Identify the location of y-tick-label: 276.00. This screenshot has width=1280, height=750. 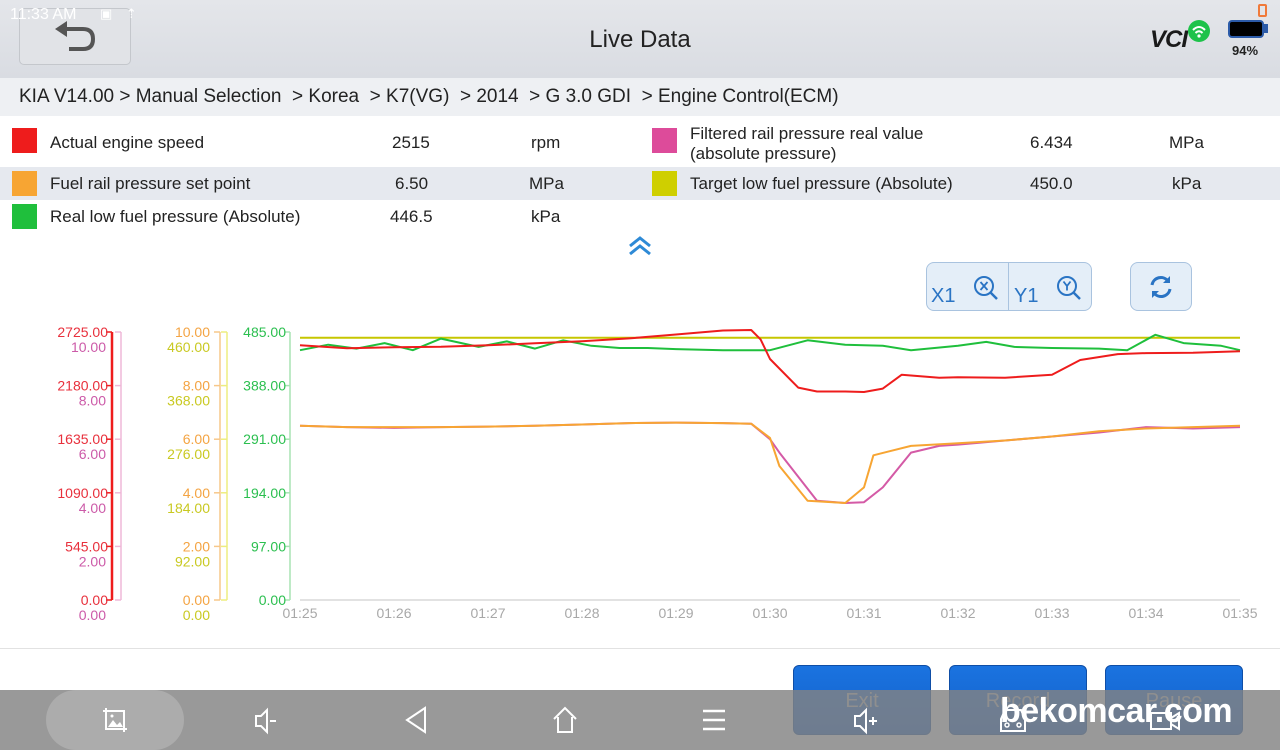
(188, 454).